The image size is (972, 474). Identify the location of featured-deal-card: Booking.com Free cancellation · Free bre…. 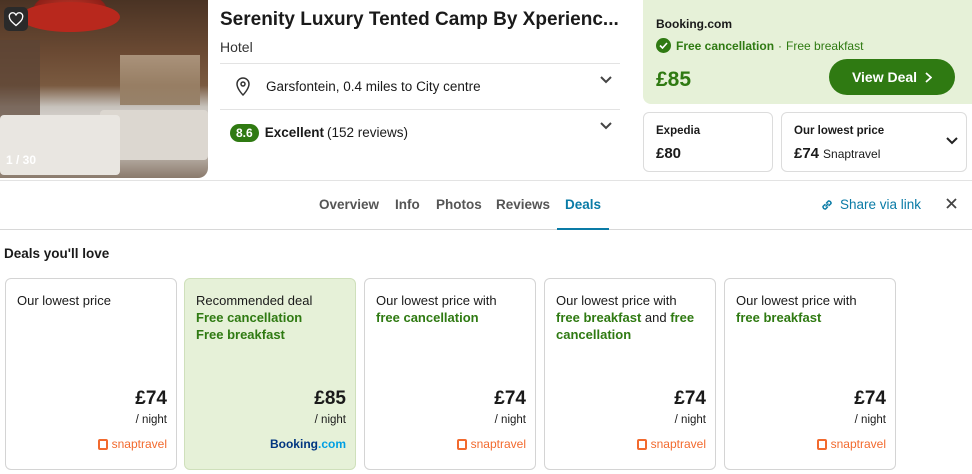
(807, 52).